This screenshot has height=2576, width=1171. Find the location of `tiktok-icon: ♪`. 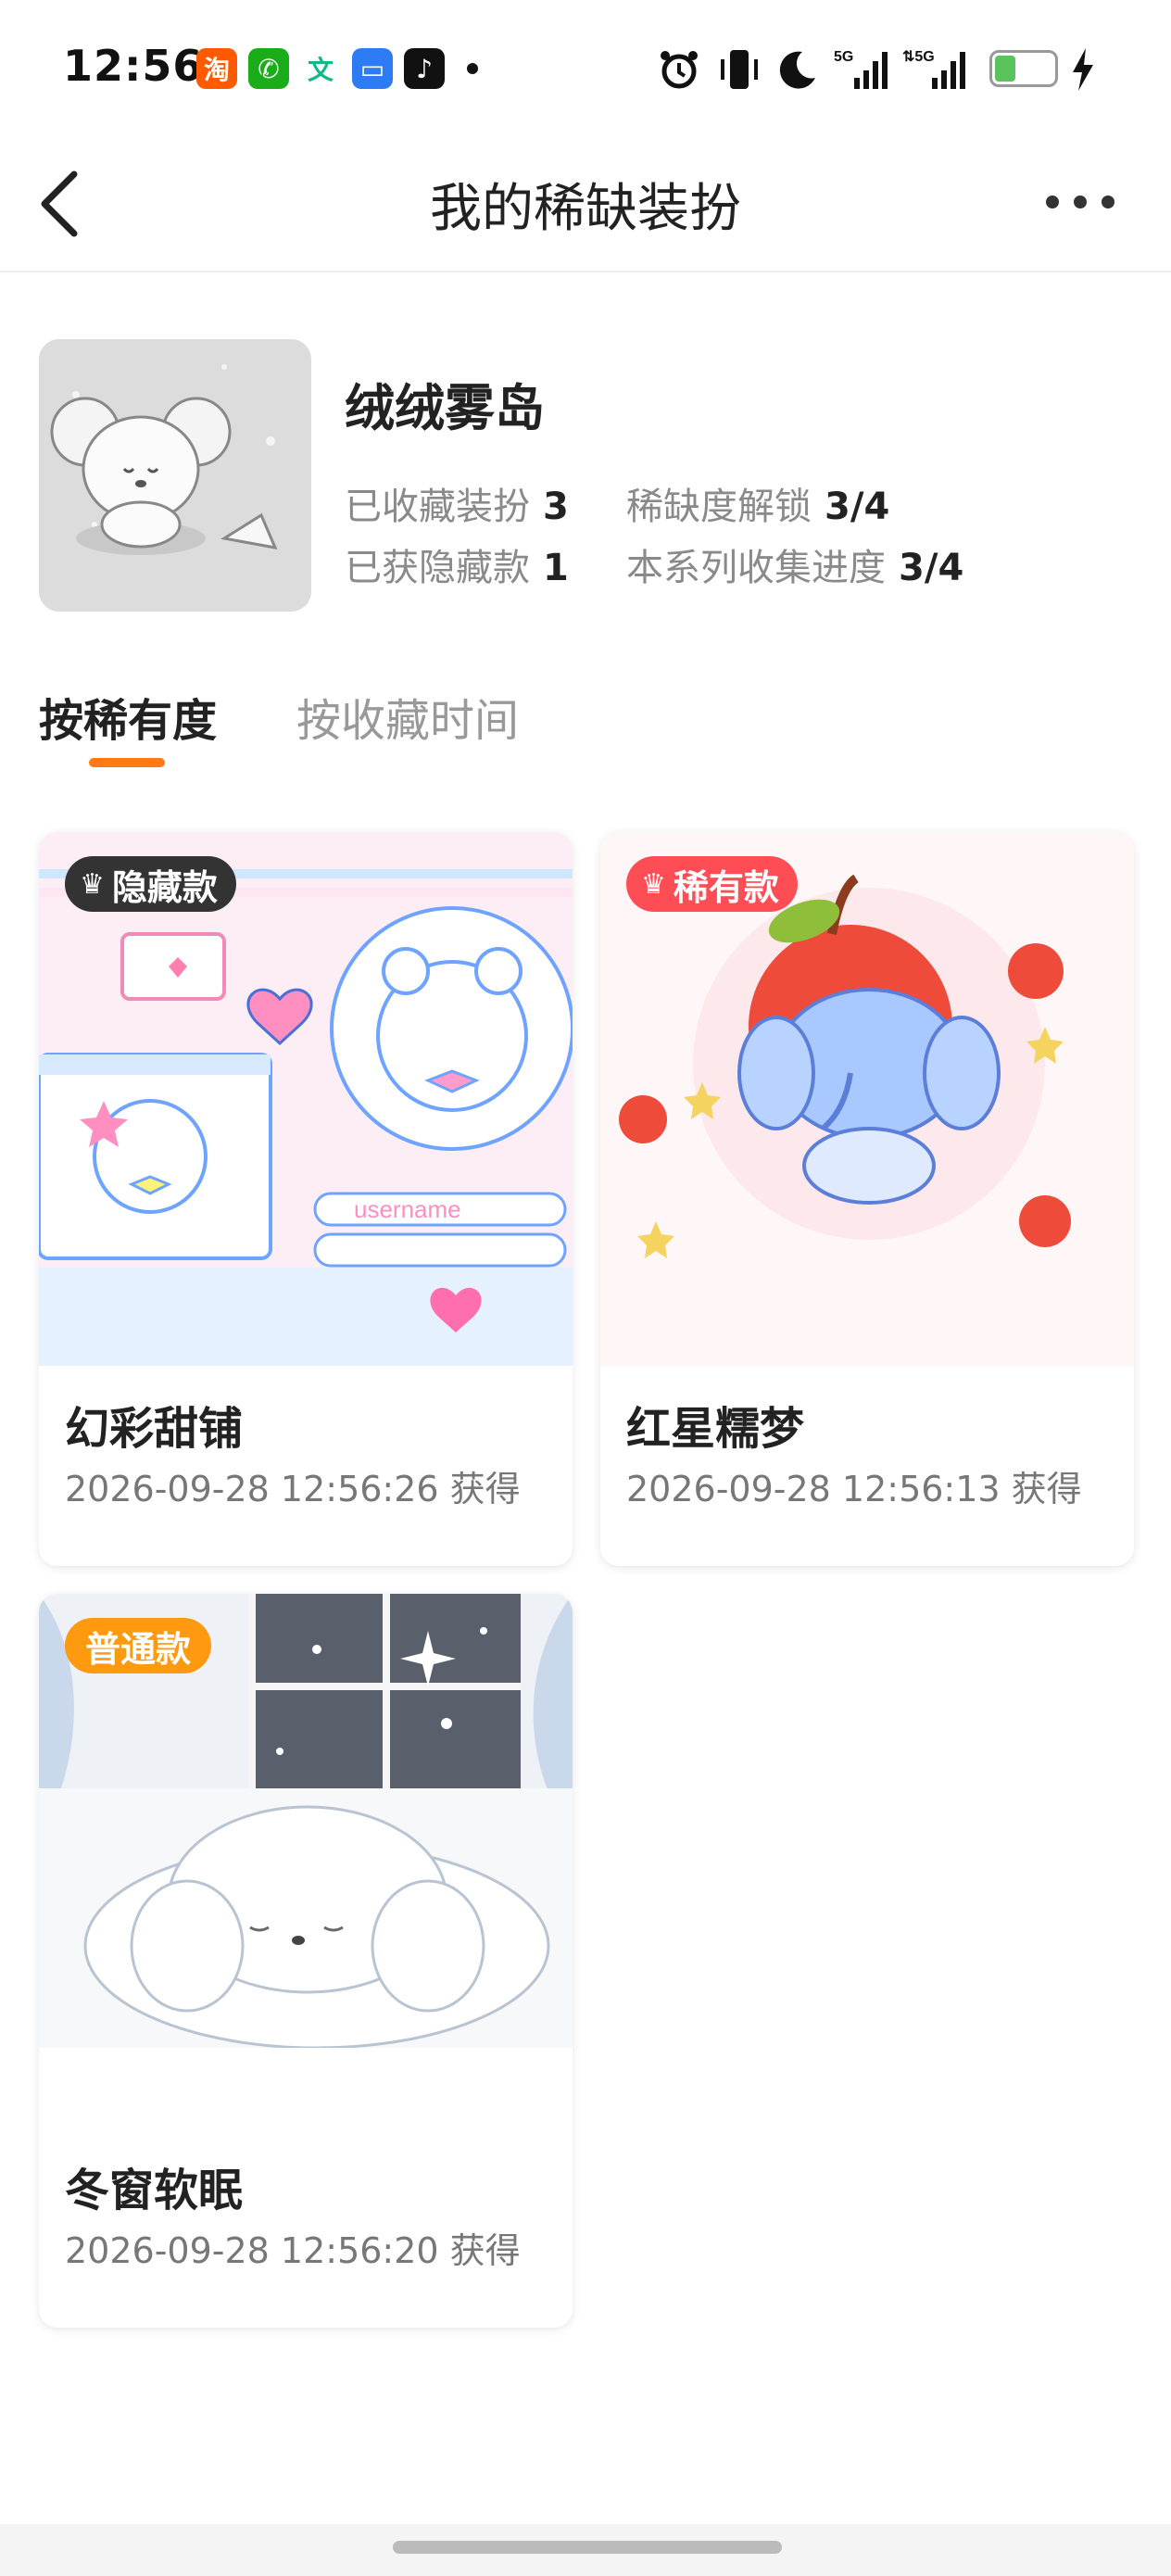

tiktok-icon: ♪ is located at coordinates (425, 68).